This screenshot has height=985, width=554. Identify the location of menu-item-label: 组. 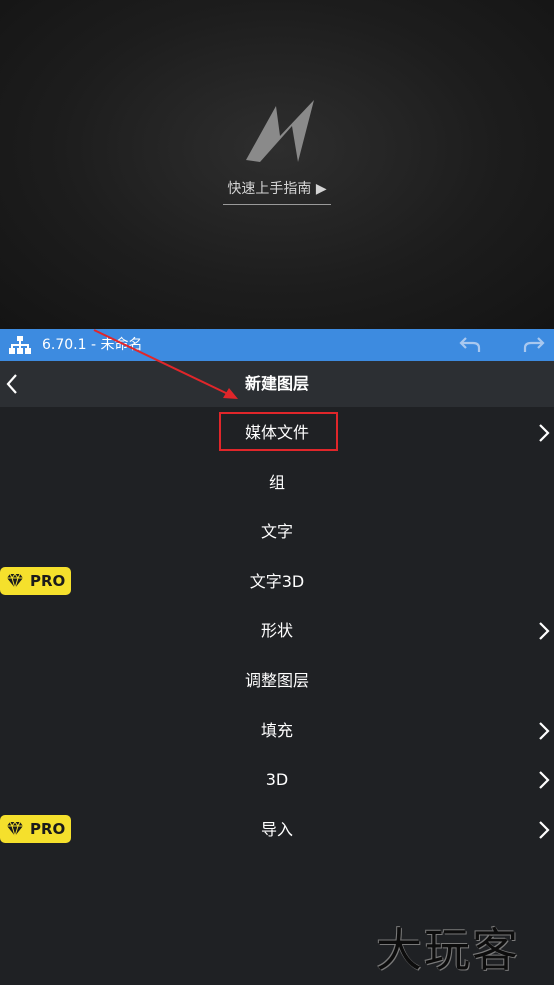
(276, 482).